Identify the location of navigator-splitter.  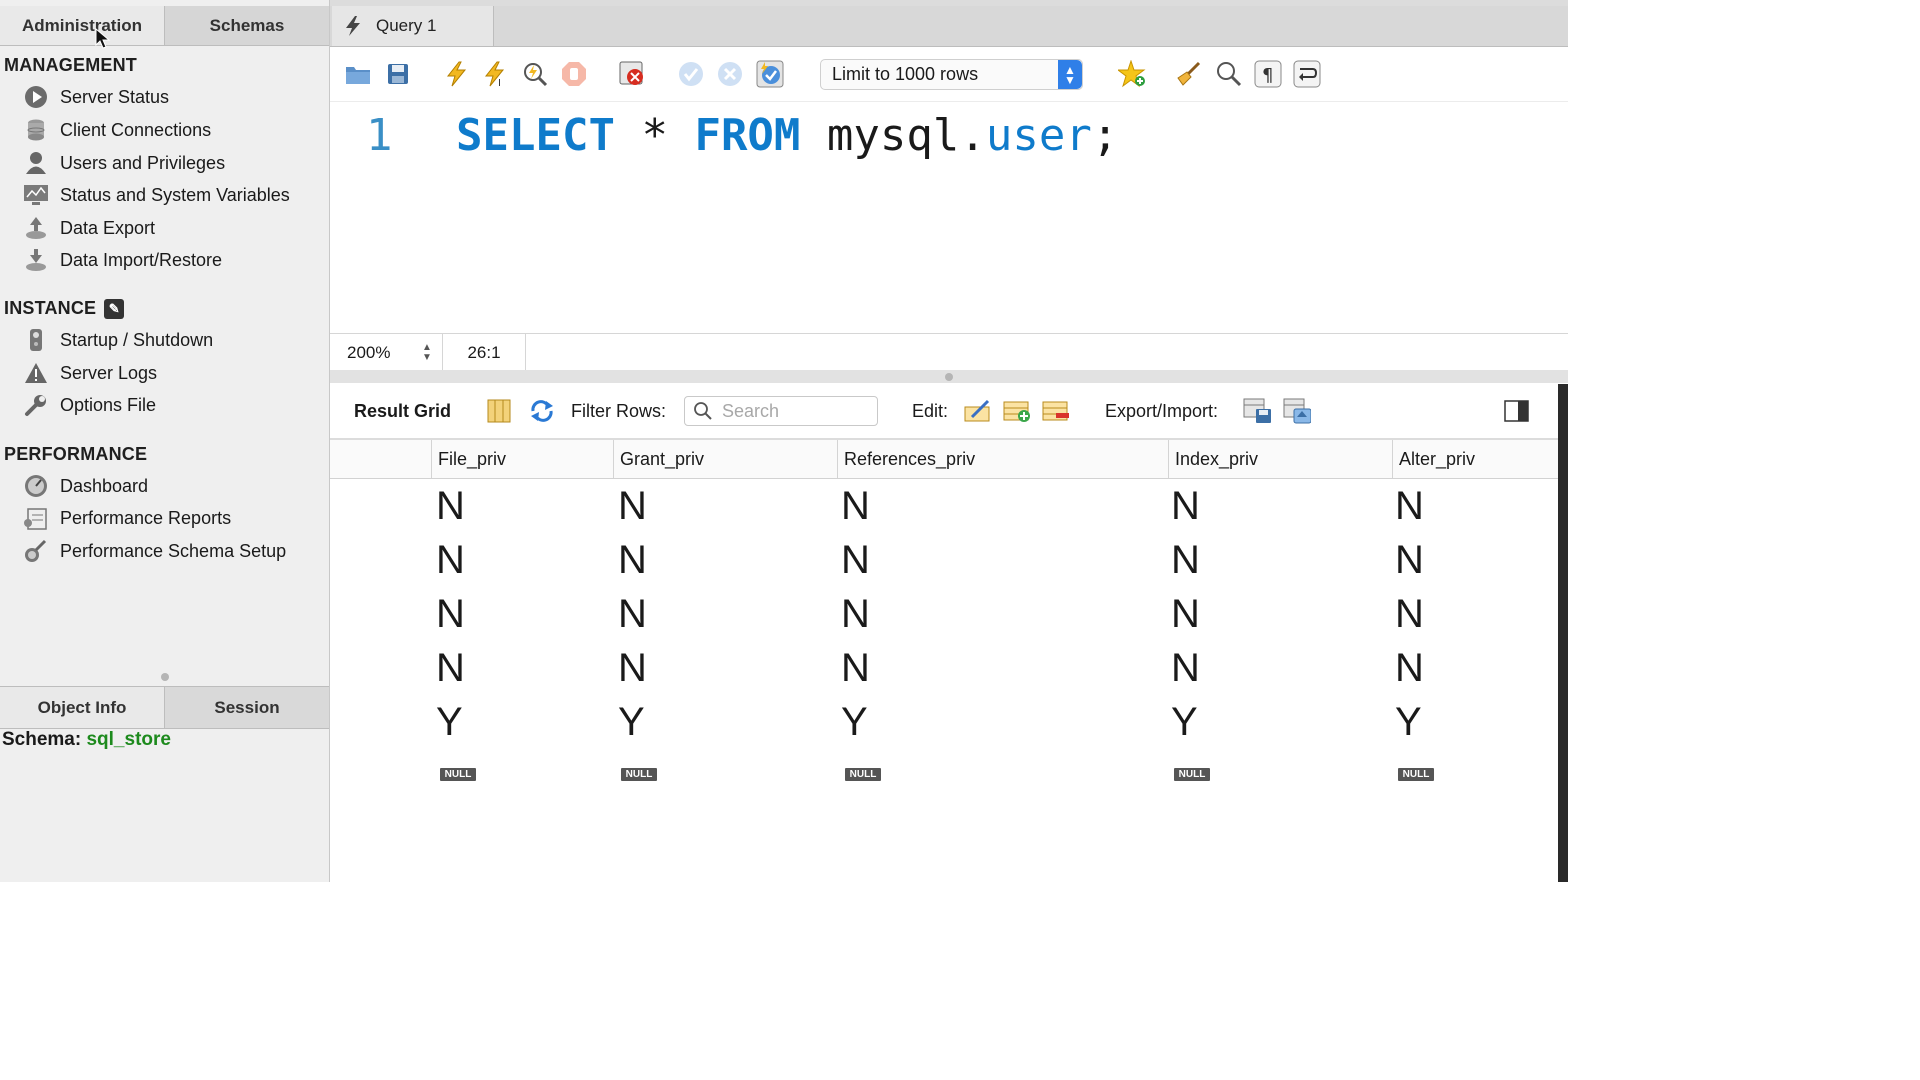
(164, 677).